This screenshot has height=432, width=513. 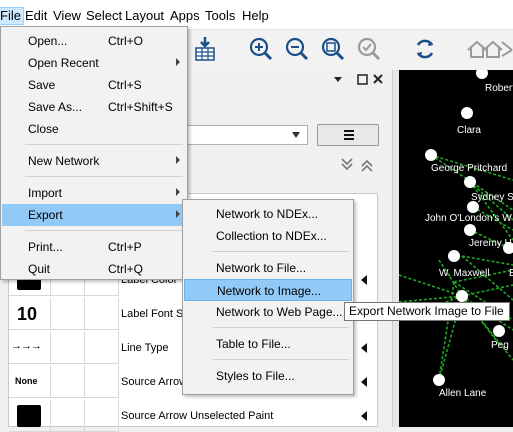 What do you see at coordinates (297, 49) in the screenshot?
I see `zoom-out-icon` at bounding box center [297, 49].